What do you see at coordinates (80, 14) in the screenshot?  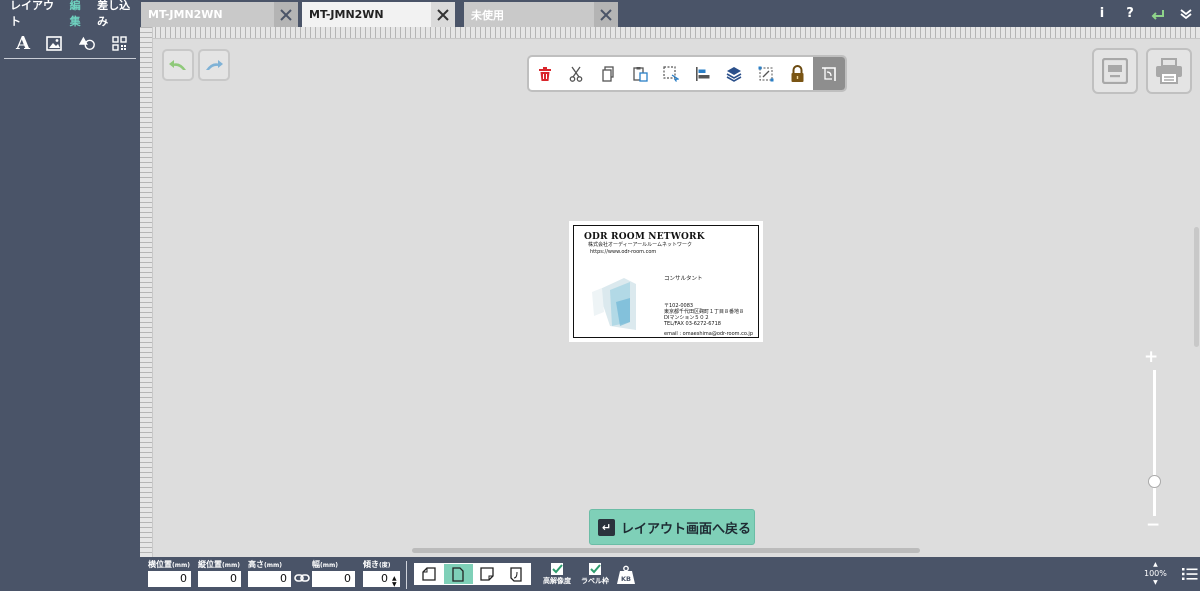 I see `sidebar-tab-edit: 編集` at bounding box center [80, 14].